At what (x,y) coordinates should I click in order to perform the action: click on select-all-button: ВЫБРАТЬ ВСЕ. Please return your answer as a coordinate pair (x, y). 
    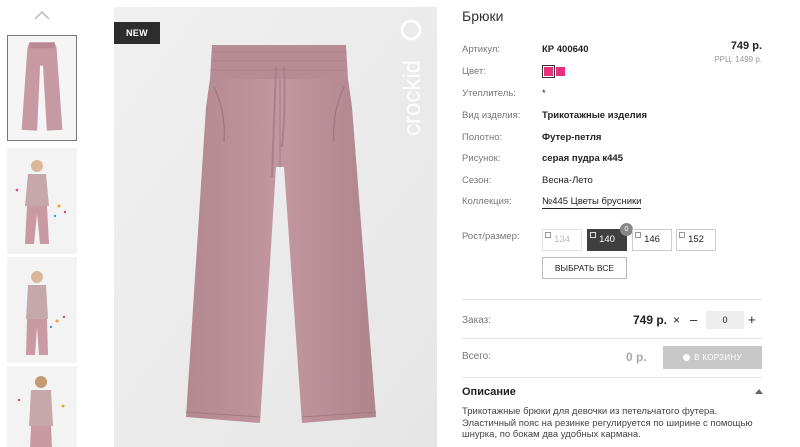
    Looking at the image, I should click on (584, 268).